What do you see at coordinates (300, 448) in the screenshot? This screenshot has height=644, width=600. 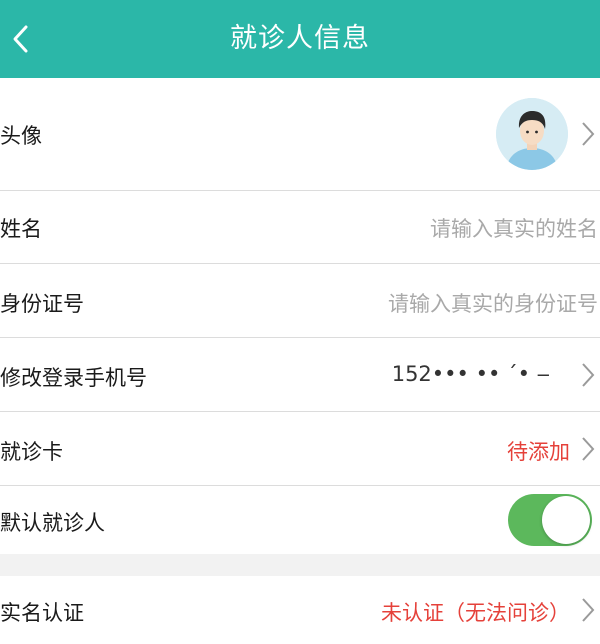 I see `card-row: 就诊卡 待添加` at bounding box center [300, 448].